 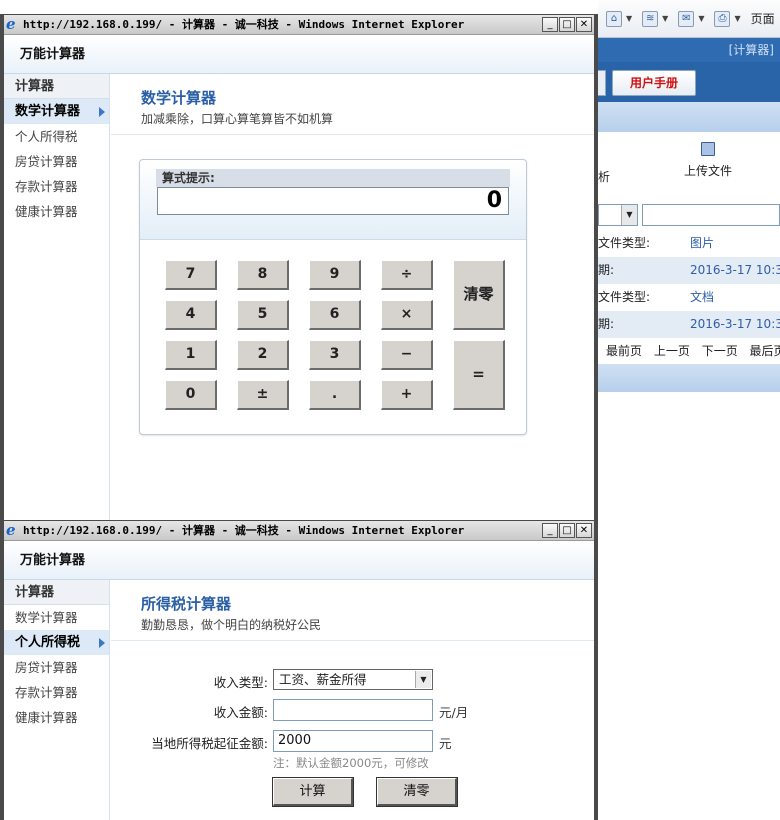 What do you see at coordinates (191, 275) in the screenshot?
I see `key-7: 7` at bounding box center [191, 275].